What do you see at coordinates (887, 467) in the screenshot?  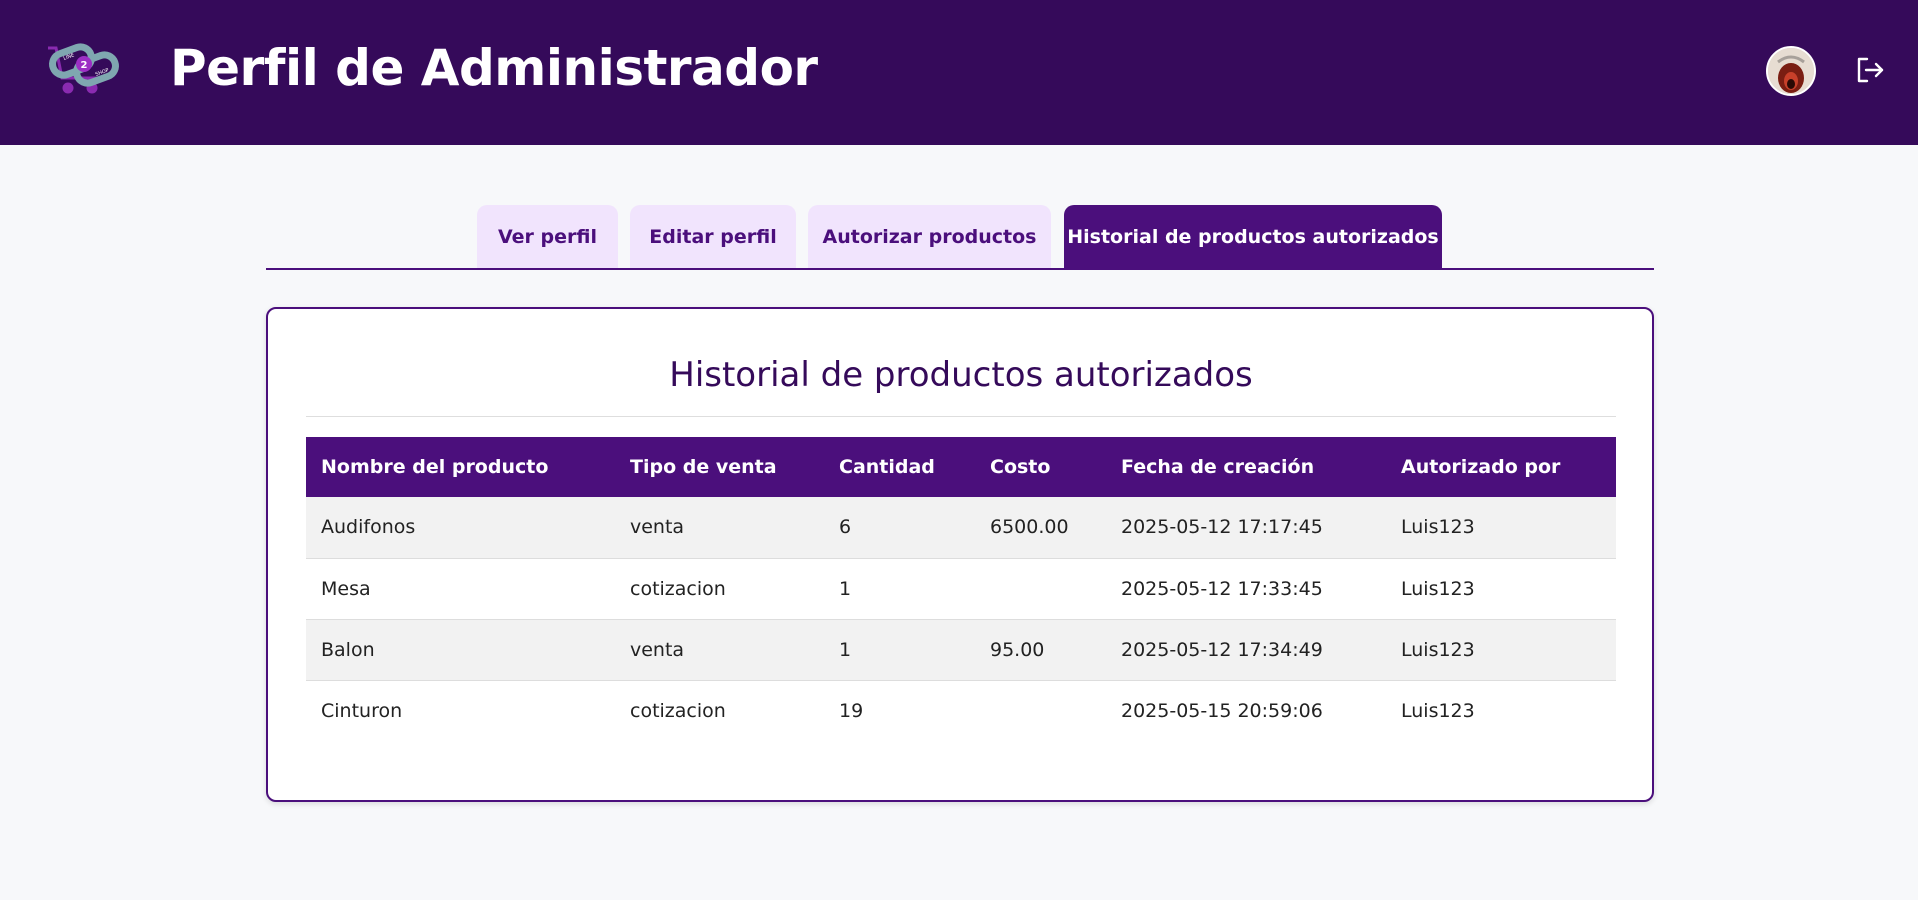 I see `column-header: Cantidad` at bounding box center [887, 467].